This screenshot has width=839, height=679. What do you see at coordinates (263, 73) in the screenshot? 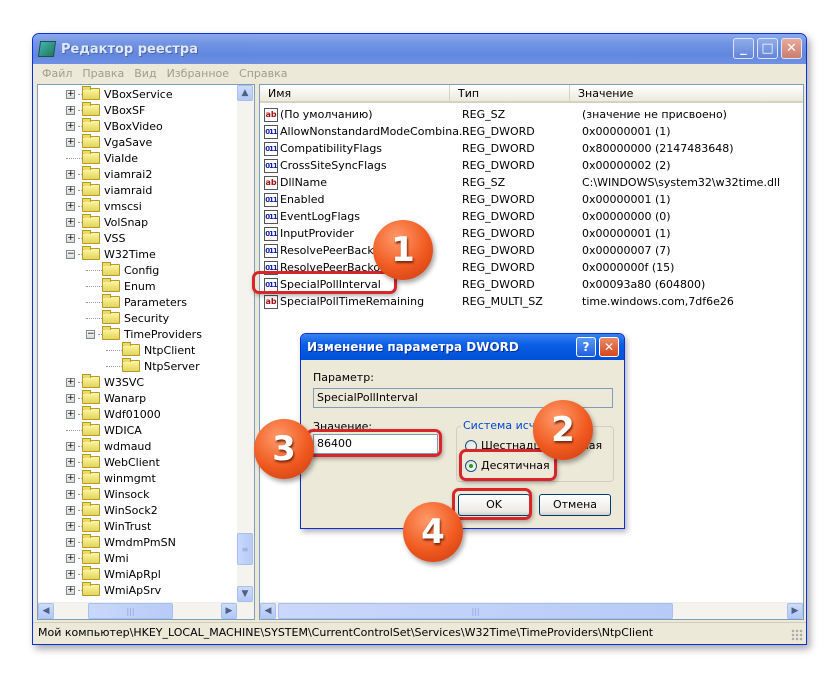
I see `menu-help: Справка` at bounding box center [263, 73].